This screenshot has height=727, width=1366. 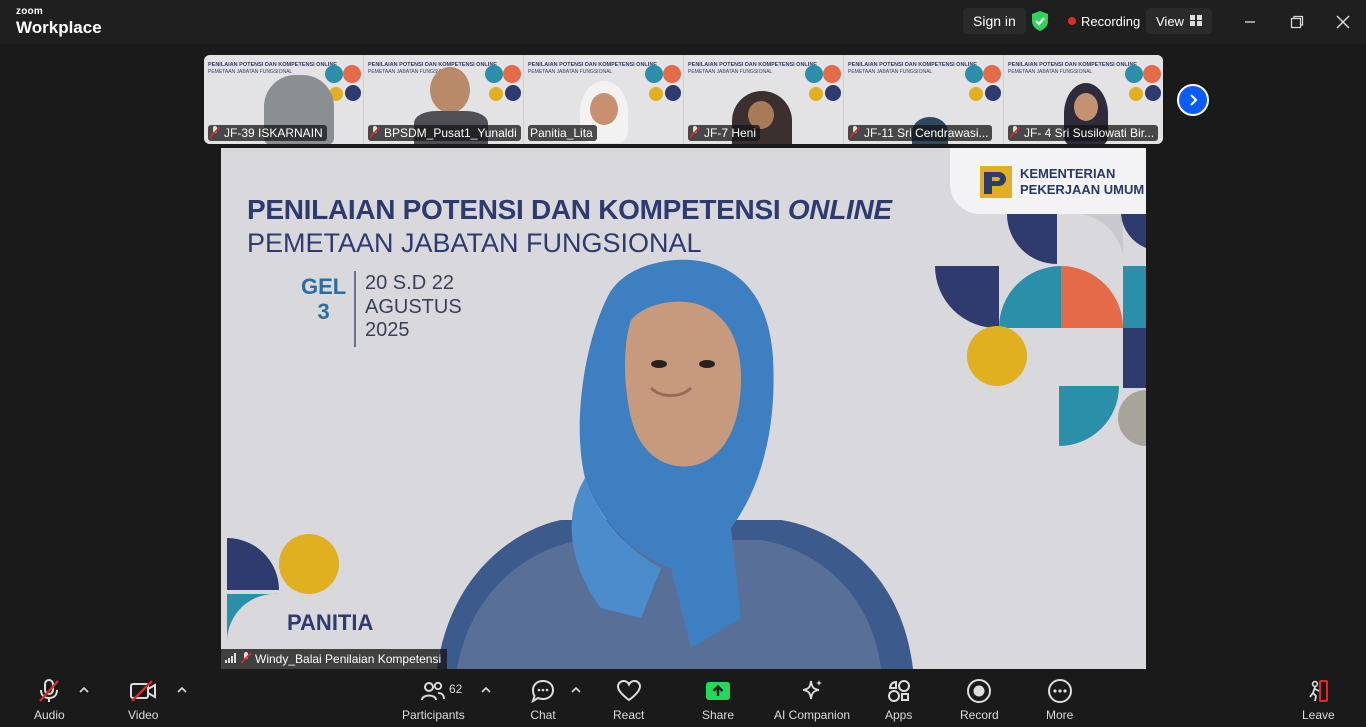 I want to click on react-button: React, so click(x=628, y=700).